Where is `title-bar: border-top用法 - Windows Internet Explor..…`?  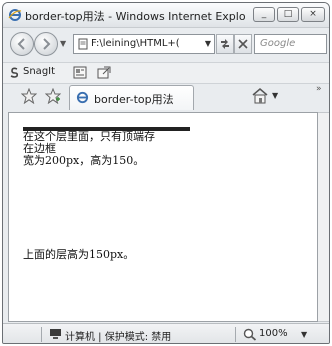
title-bar: border-top用法 - Windows Internet Explor..… is located at coordinates (166, 15).